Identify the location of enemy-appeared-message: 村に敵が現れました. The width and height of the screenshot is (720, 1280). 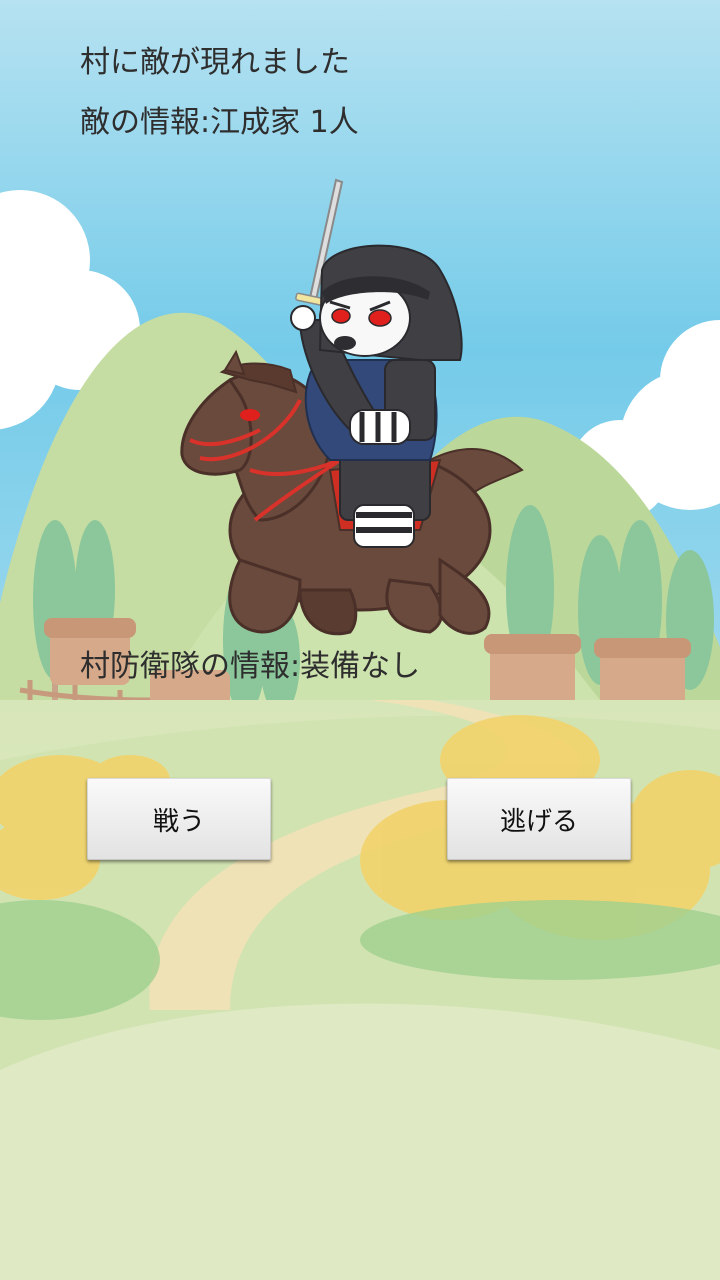
(215, 62).